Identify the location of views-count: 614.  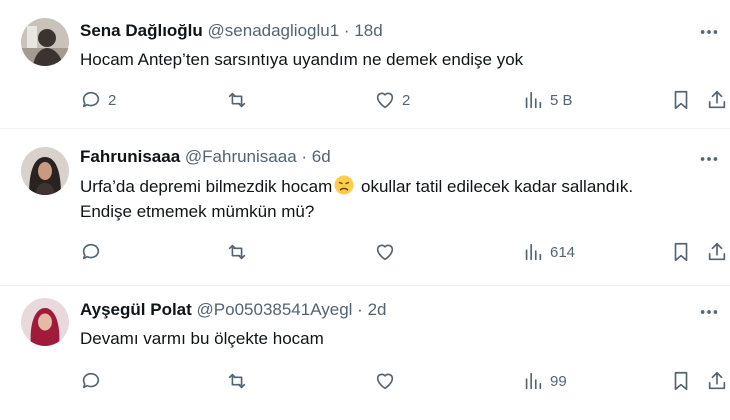
(563, 252).